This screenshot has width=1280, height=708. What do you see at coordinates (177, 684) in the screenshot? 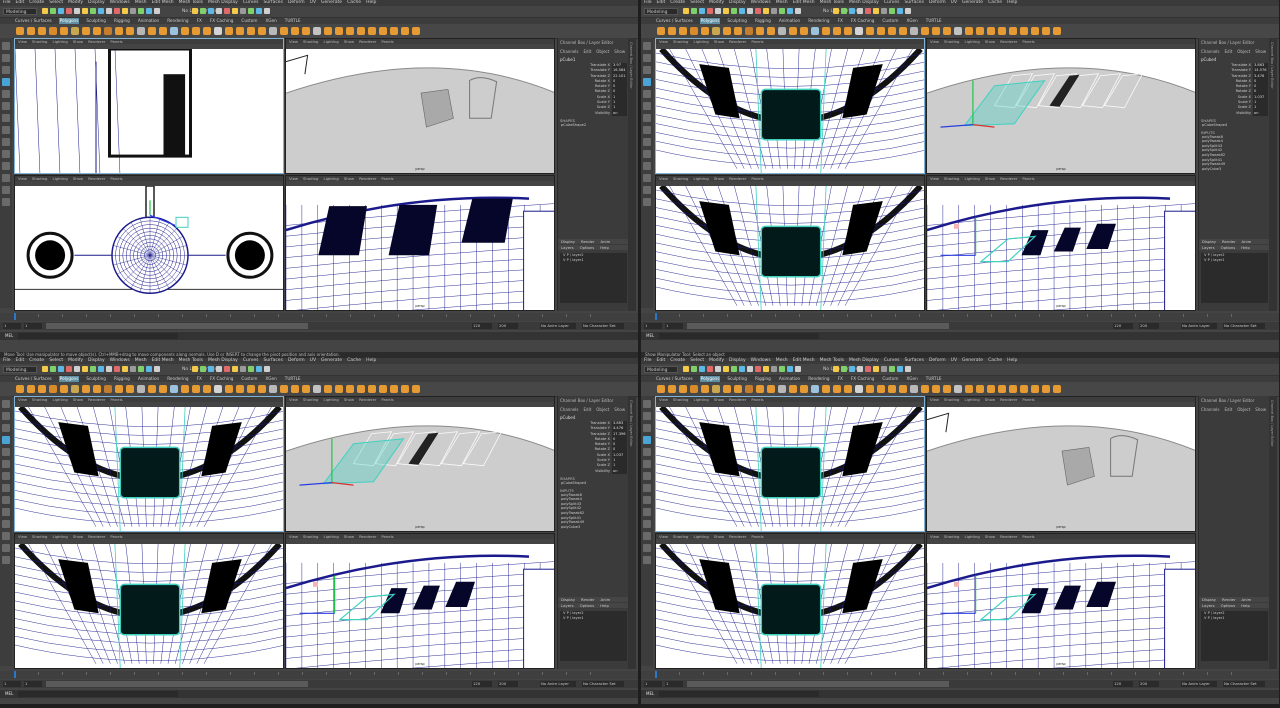
I see `range-bar` at bounding box center [177, 684].